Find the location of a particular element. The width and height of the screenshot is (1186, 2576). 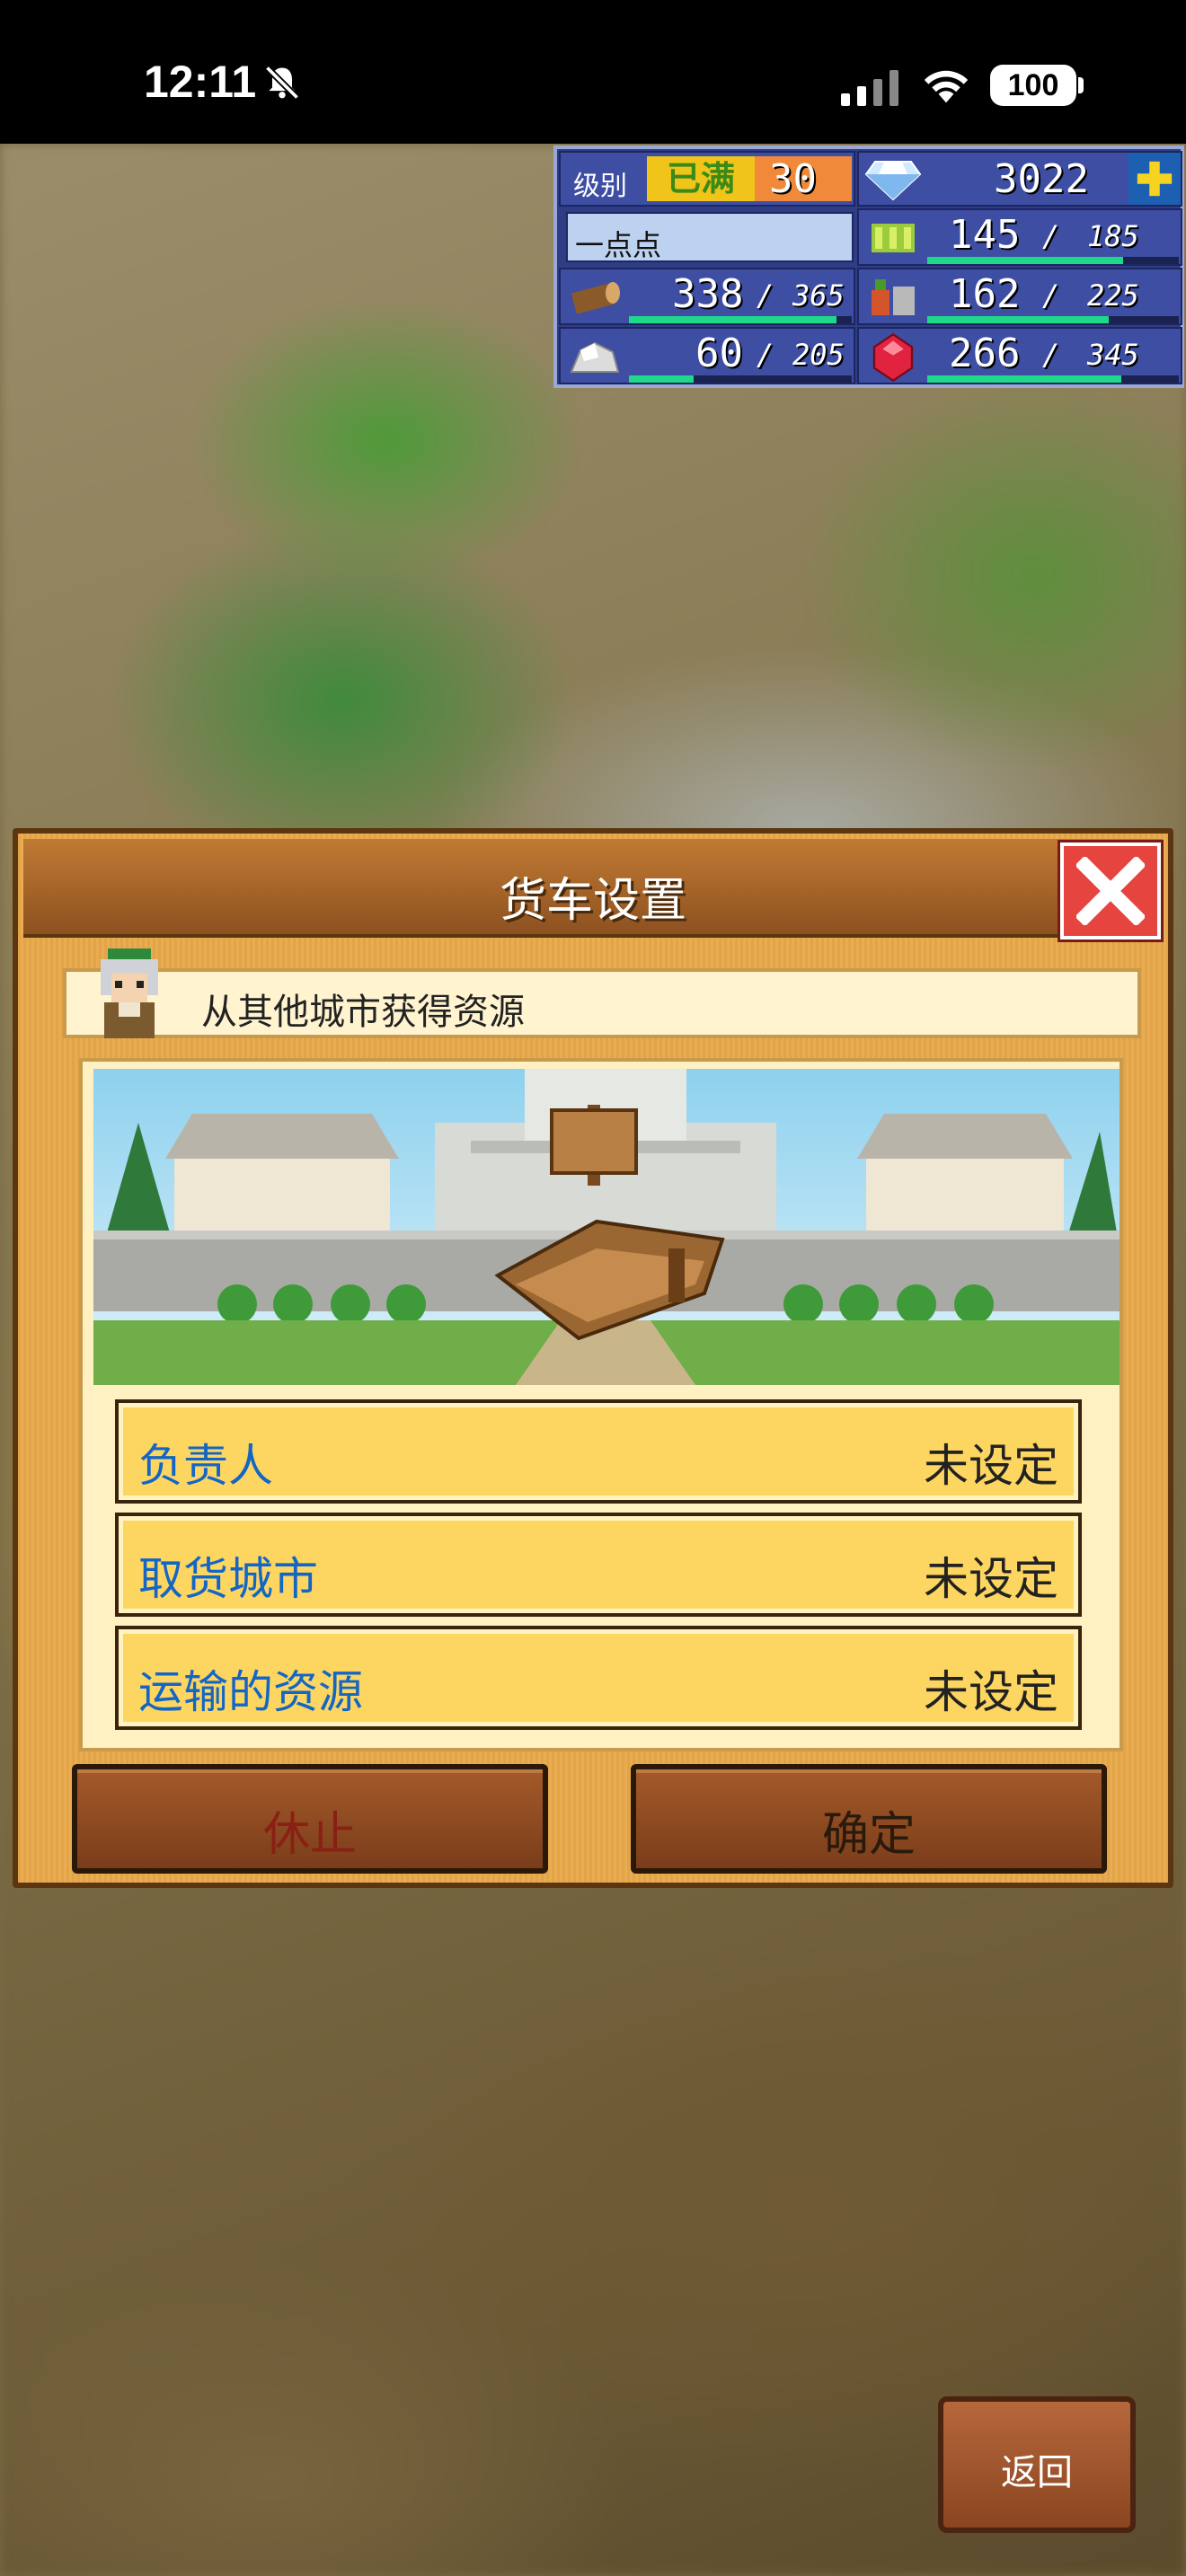

resource-stone: 60 / 205 is located at coordinates (707, 355).